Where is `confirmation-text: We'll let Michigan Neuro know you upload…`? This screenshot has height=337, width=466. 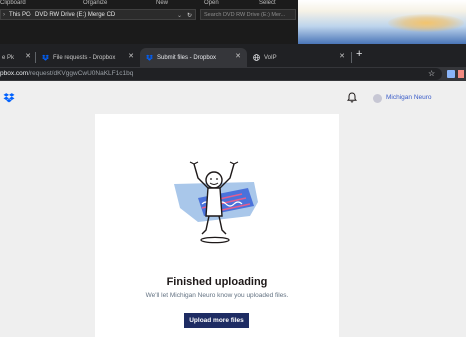
confirmation-text: We'll let Michigan Neuro know you upload… is located at coordinates (217, 295).